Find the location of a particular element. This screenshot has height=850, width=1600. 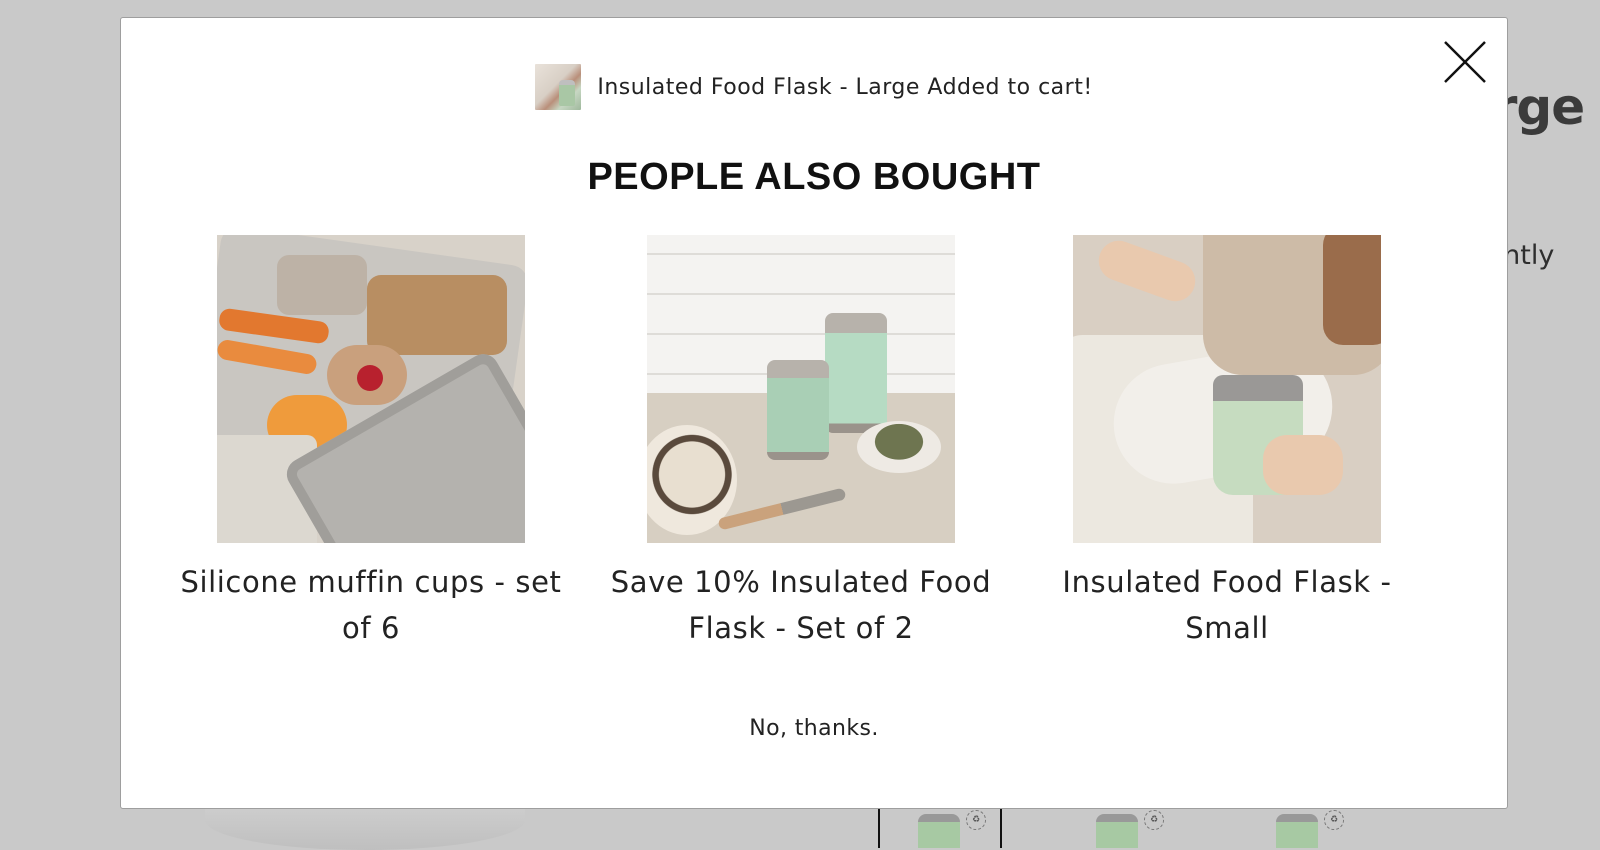

added-product-thumbnail is located at coordinates (558, 87).